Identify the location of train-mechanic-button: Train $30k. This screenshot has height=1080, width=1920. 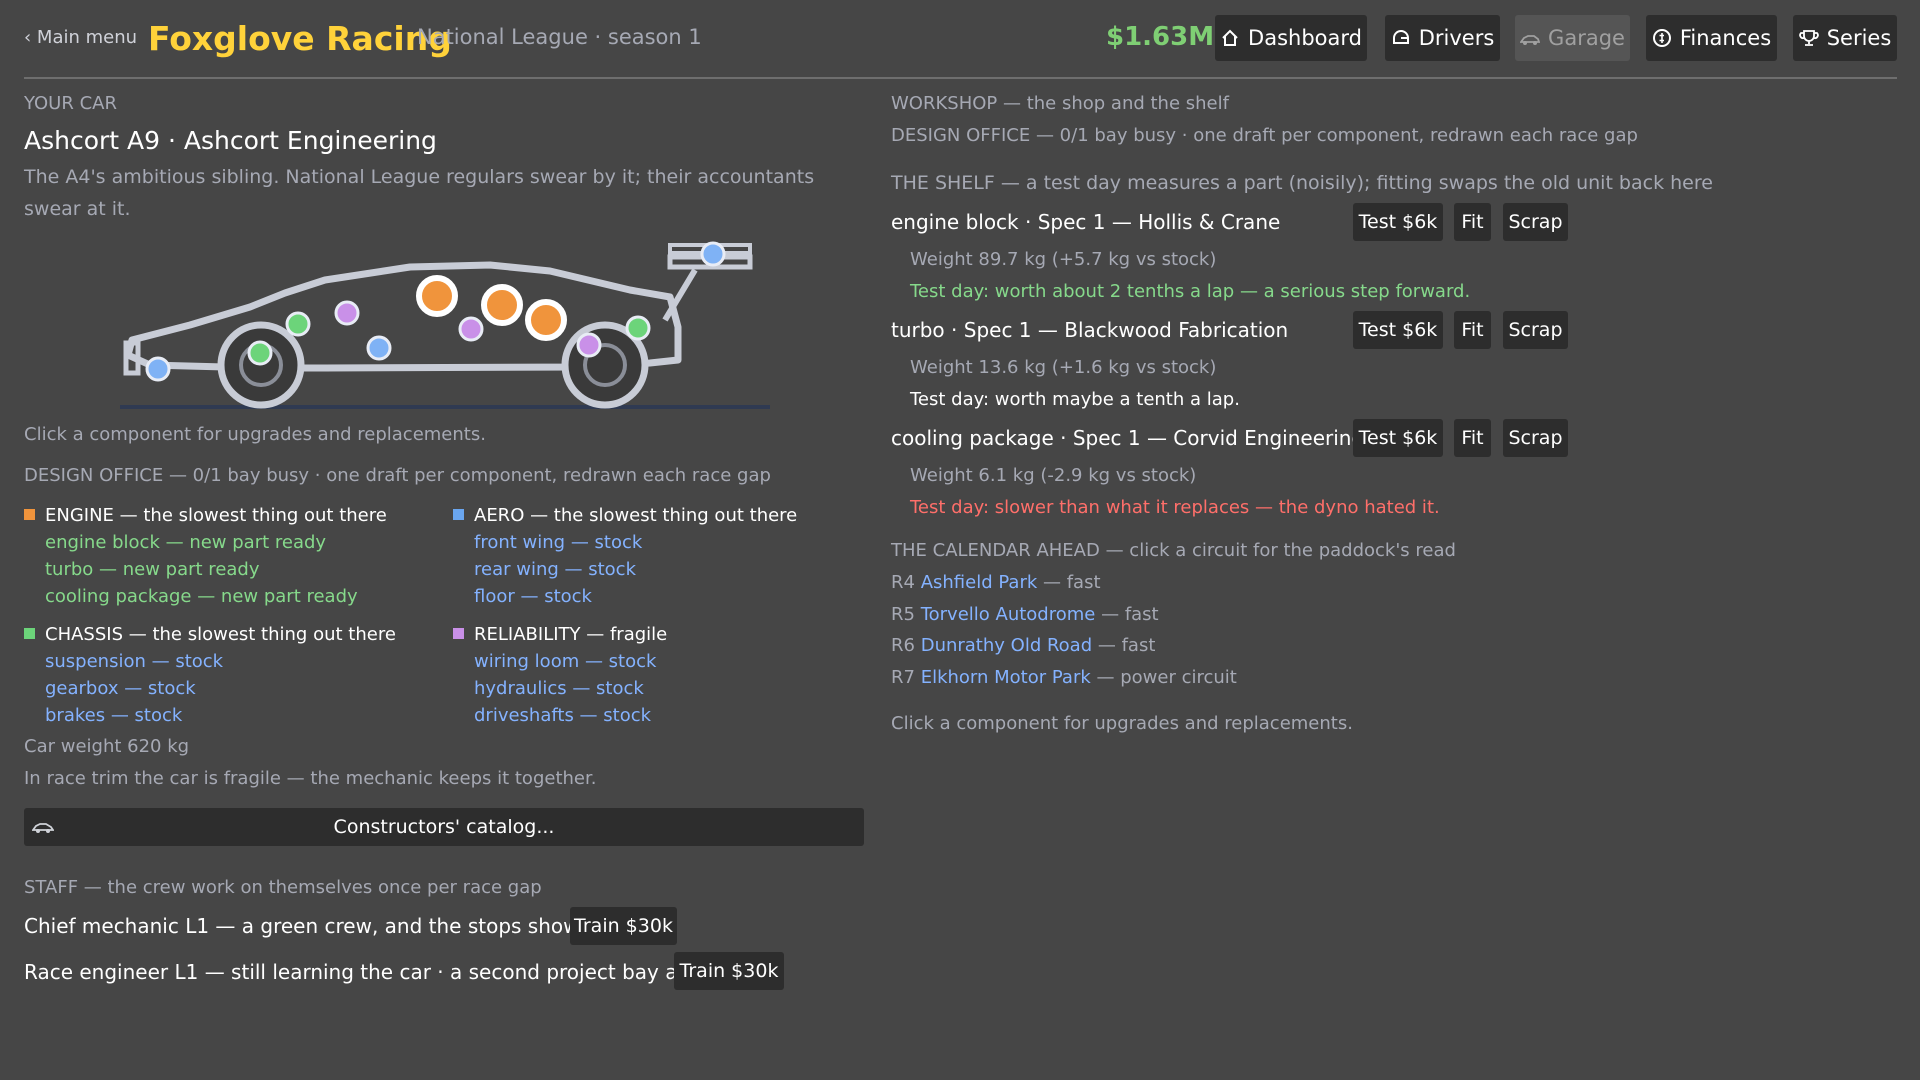
(623, 926).